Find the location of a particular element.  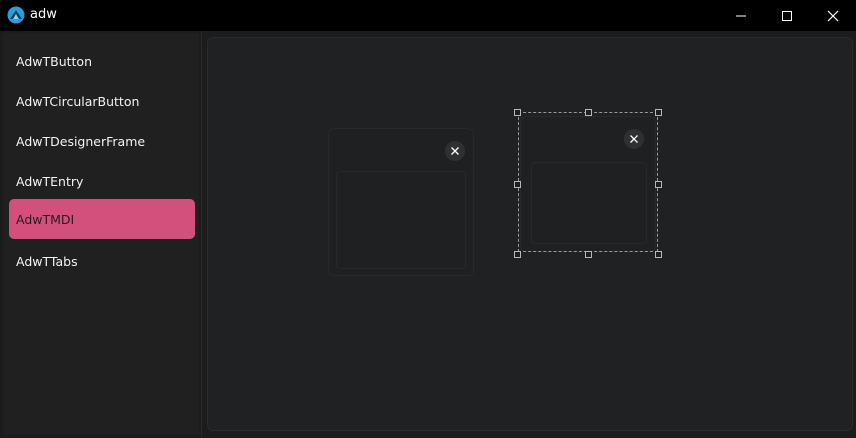

mdi-close-button is located at coordinates (455, 151).